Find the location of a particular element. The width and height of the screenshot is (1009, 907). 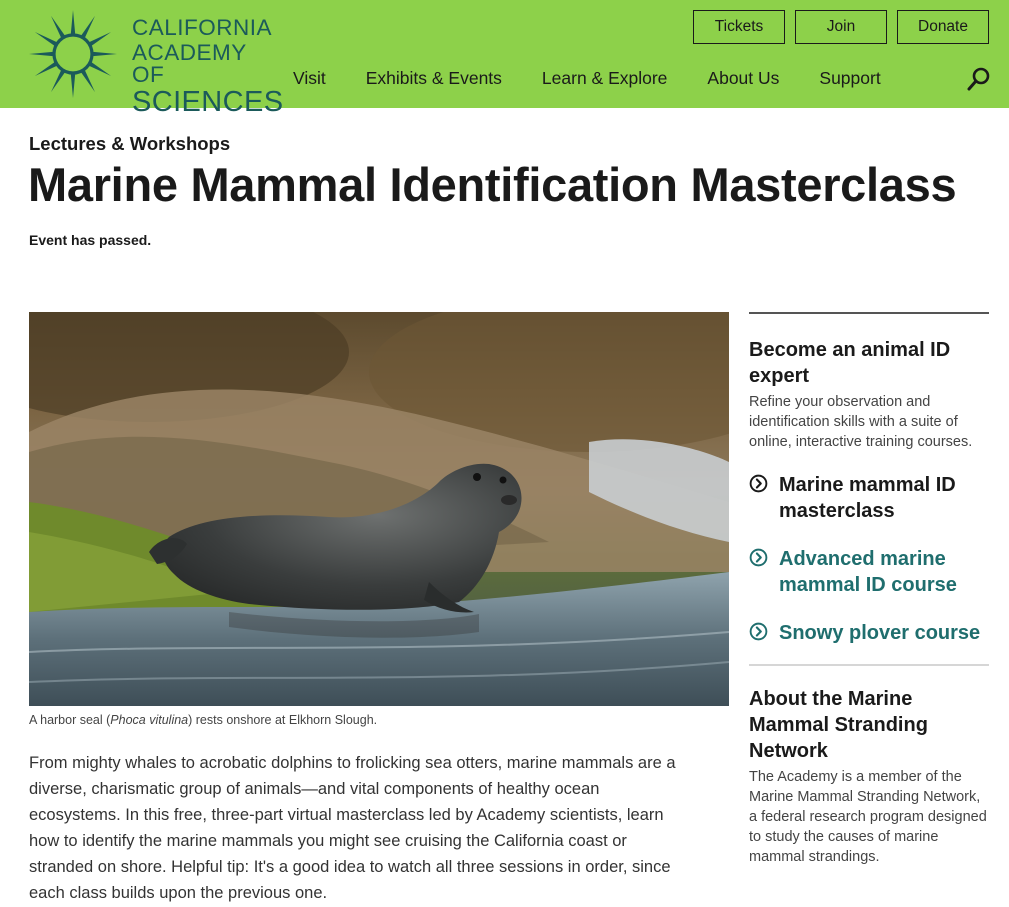

caption-species: Phoca vitulina is located at coordinates (149, 720).